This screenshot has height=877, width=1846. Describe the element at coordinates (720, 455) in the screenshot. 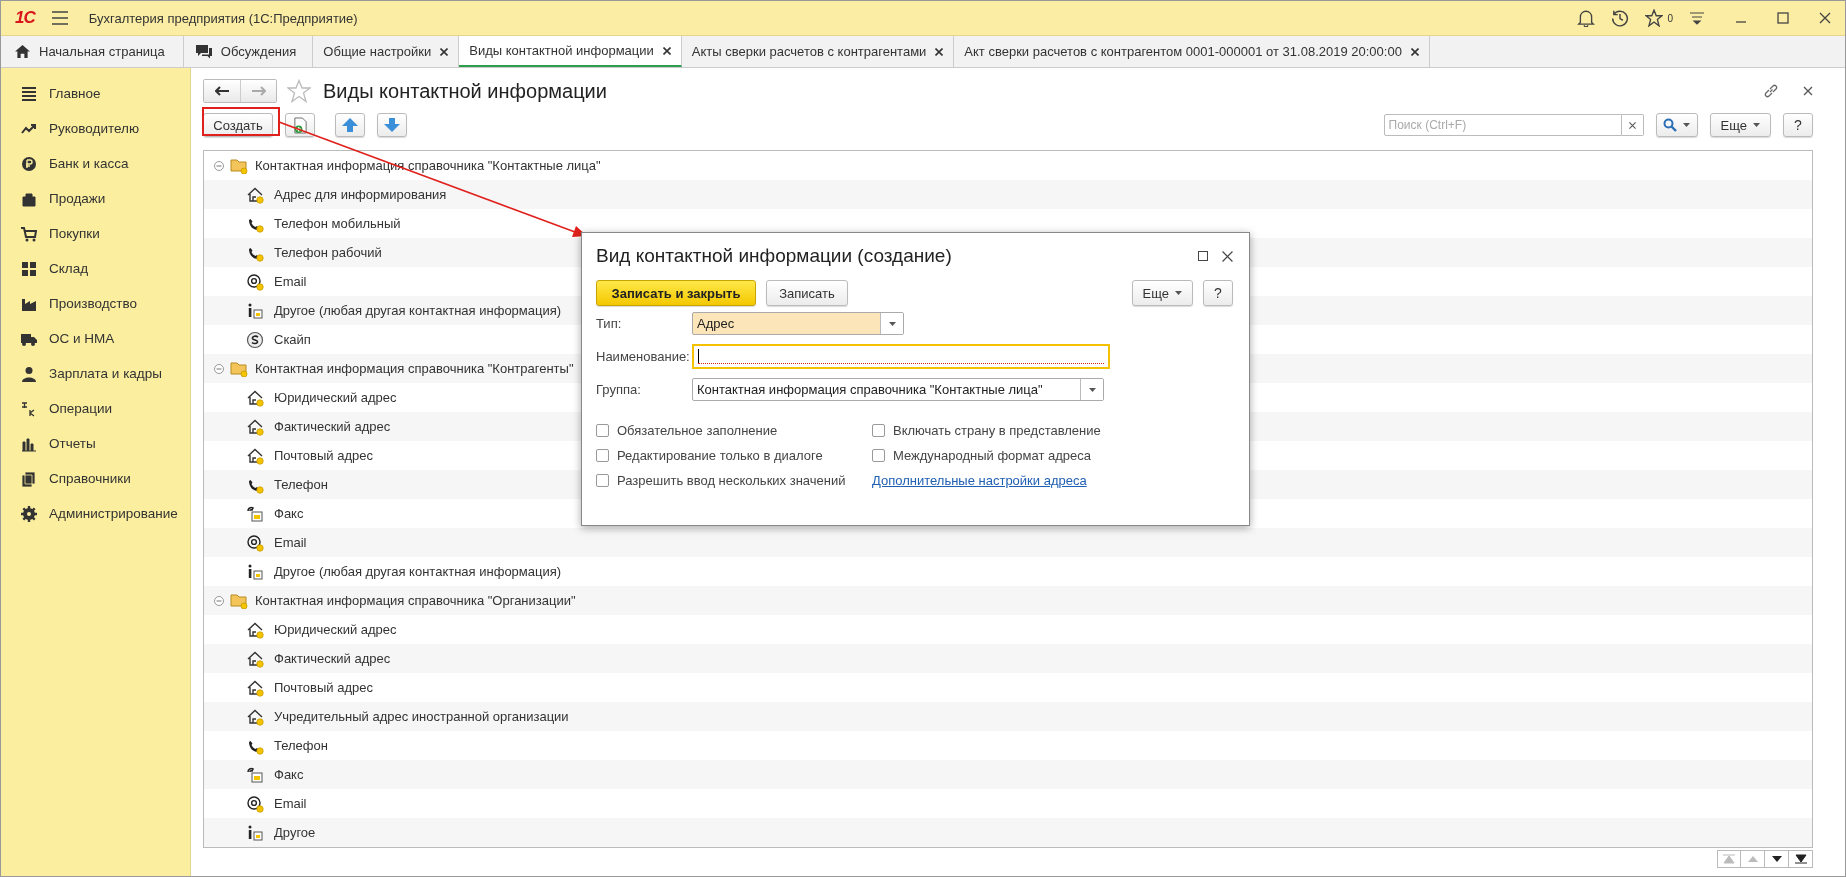

I see `checkbox-label: Редактирование только в диалоге` at that location.